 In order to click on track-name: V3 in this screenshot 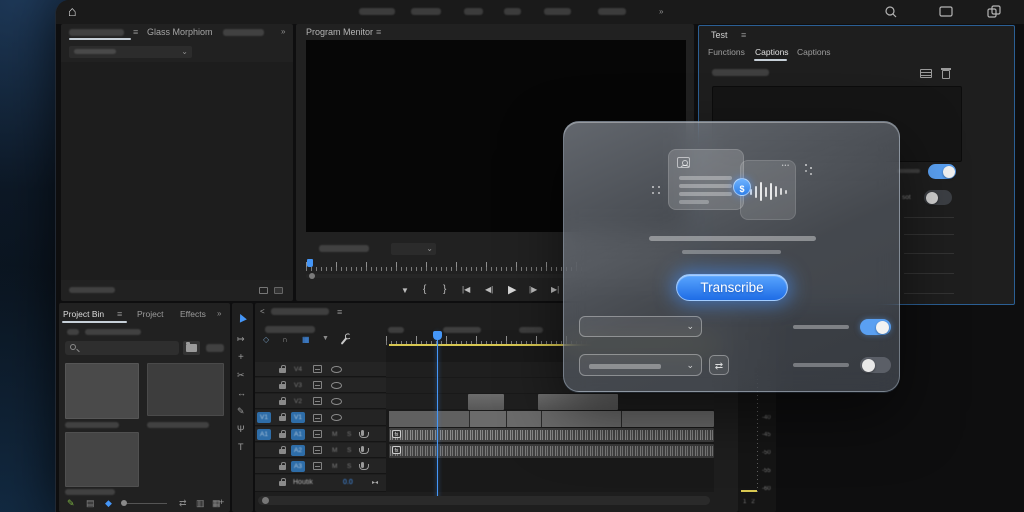, I will do `click(298, 385)`.